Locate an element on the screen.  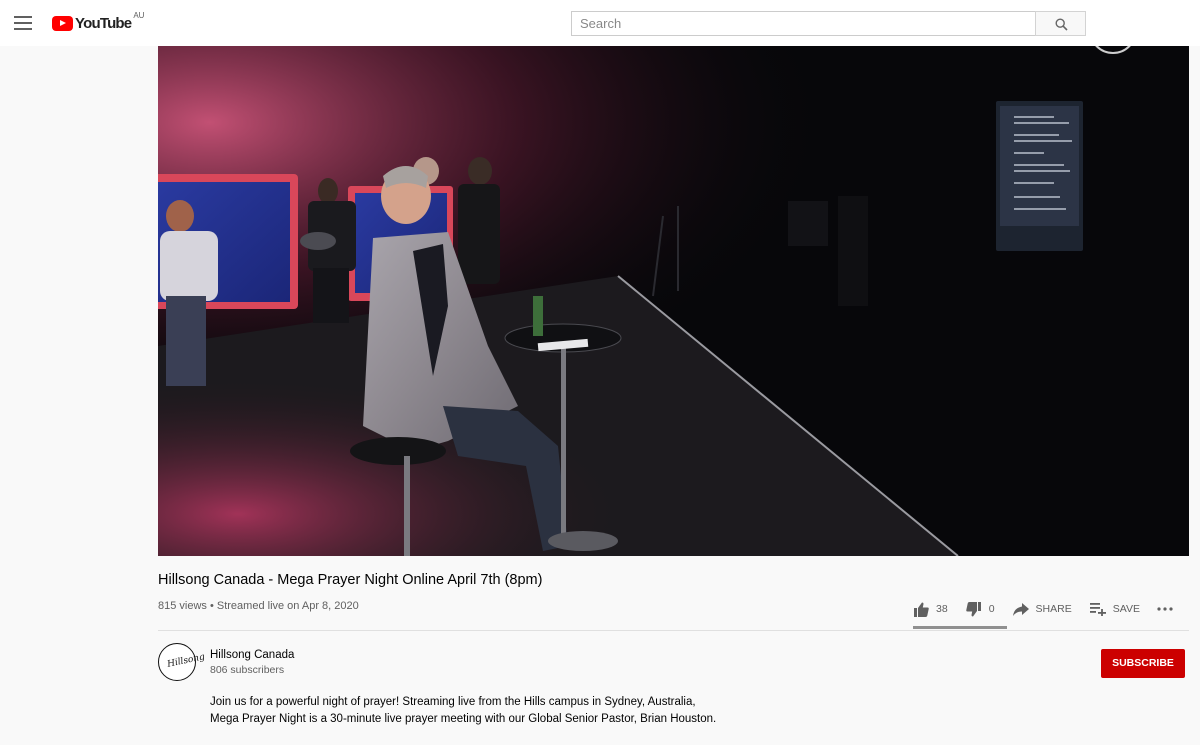
save-label: SAVE is located at coordinates (1126, 609).